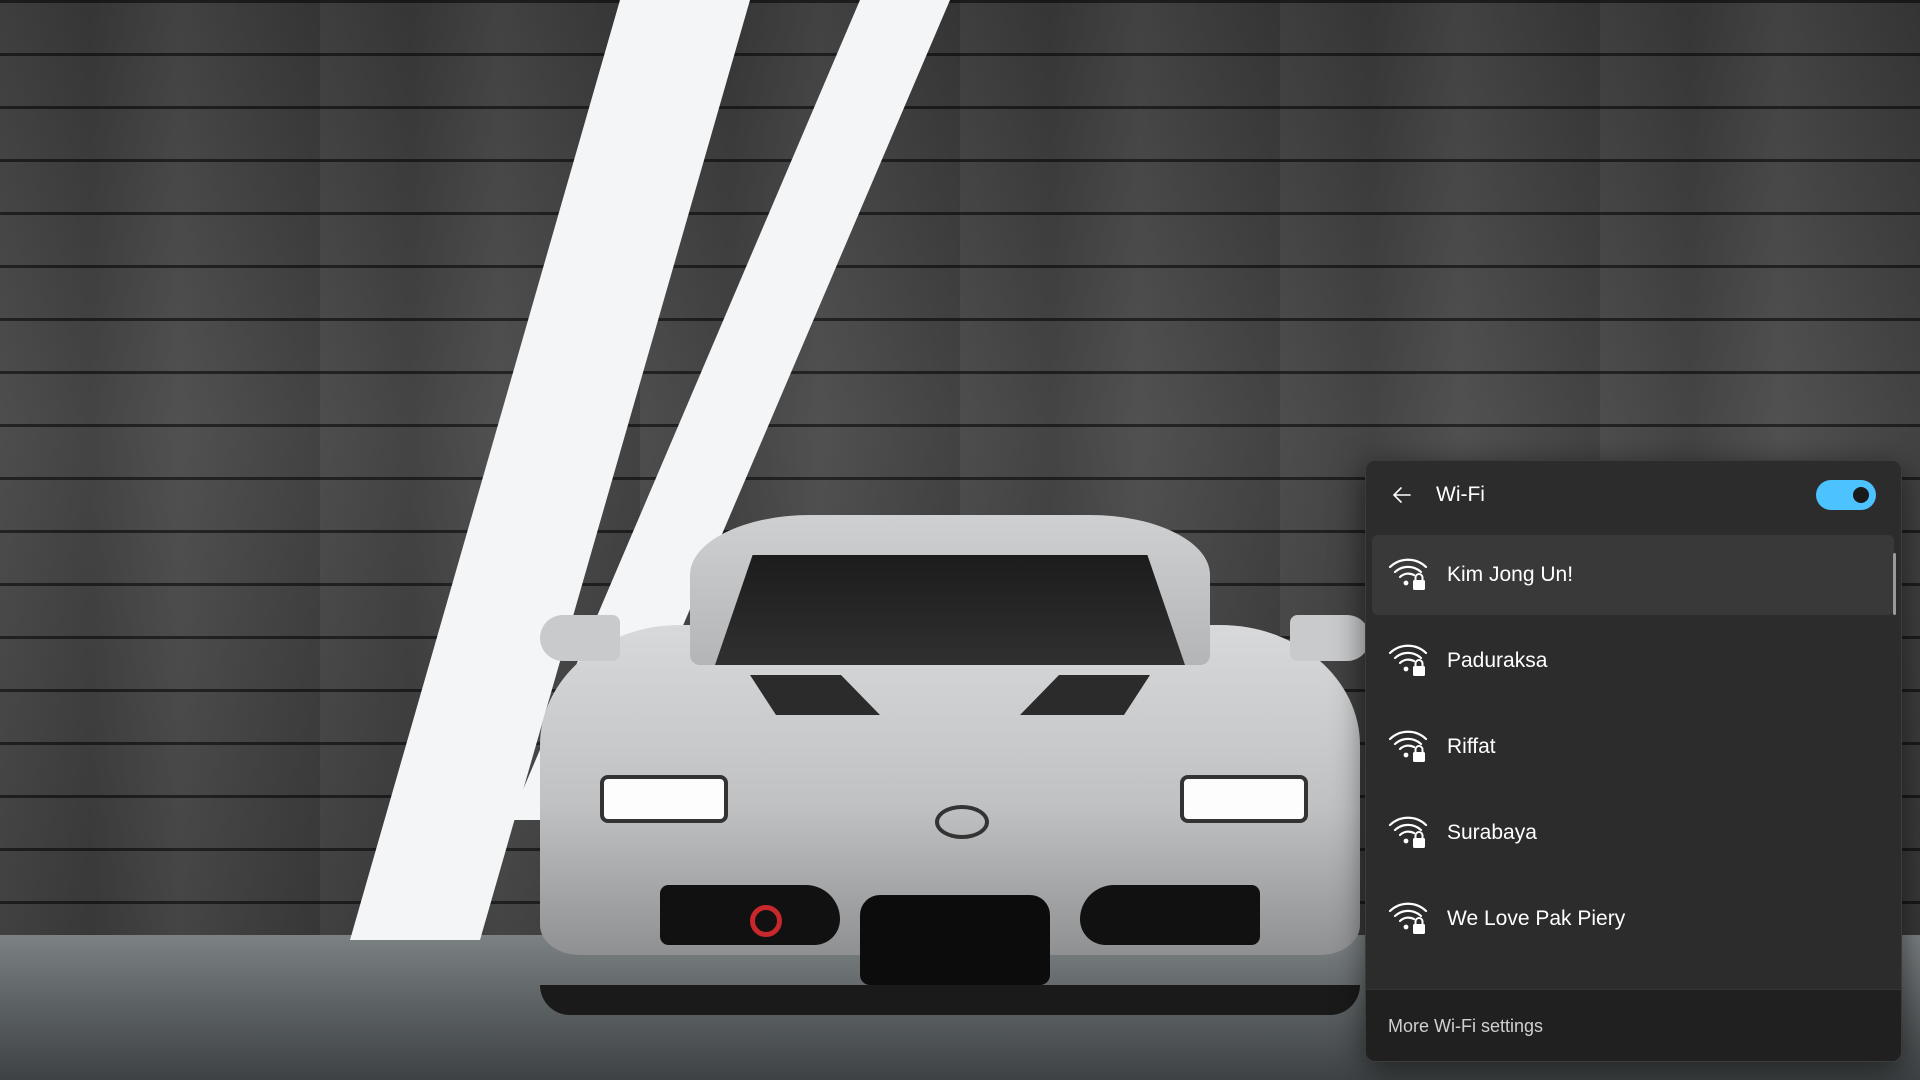 The image size is (1920, 1080). I want to click on network-name: Riffat, so click(1471, 746).